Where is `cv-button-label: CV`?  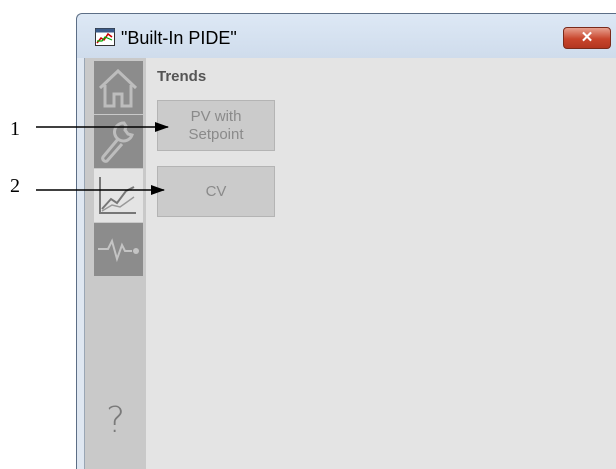
cv-button-label: CV is located at coordinates (216, 191).